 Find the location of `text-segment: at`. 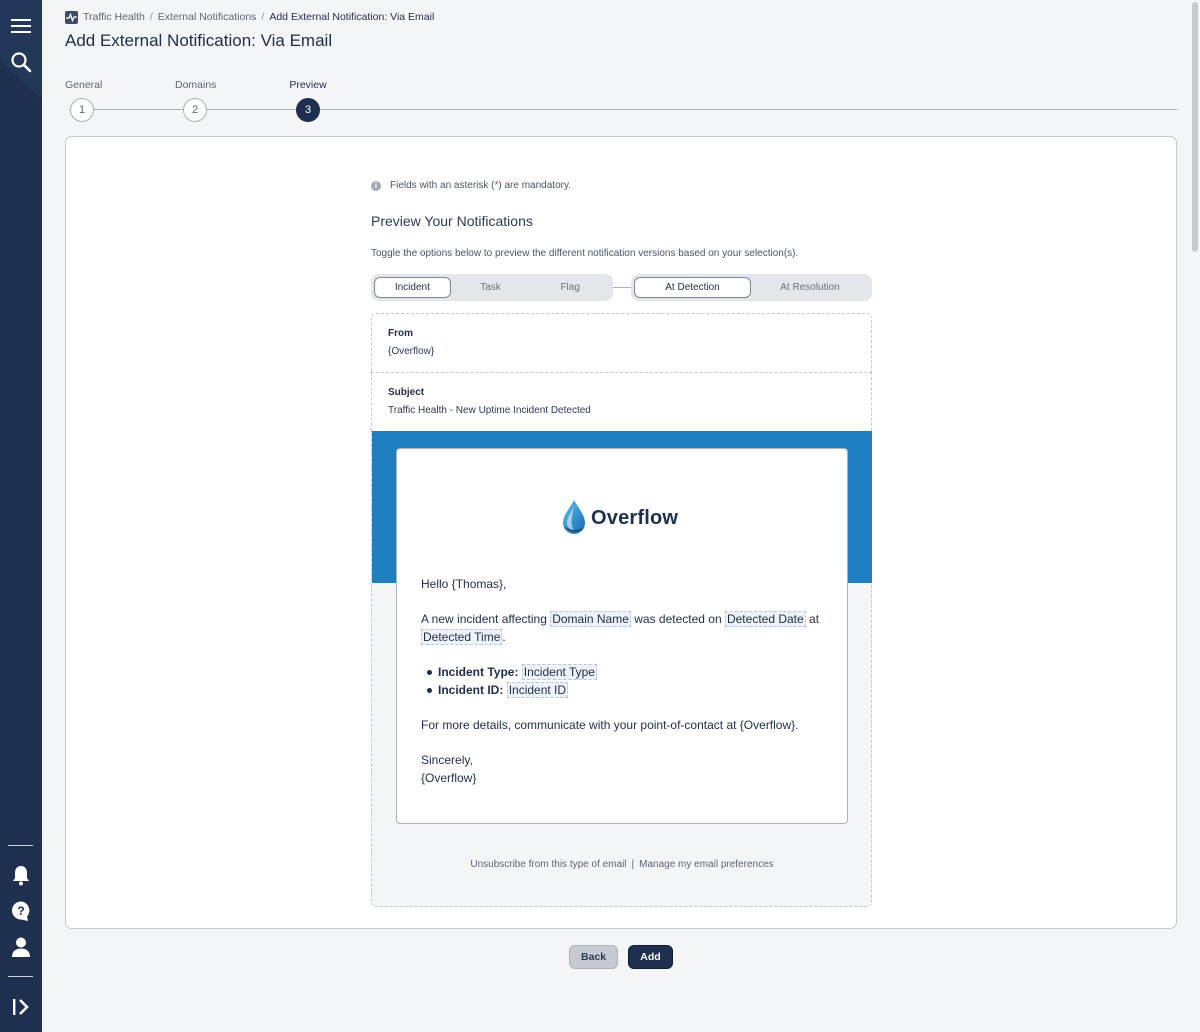

text-segment: at is located at coordinates (812, 619).